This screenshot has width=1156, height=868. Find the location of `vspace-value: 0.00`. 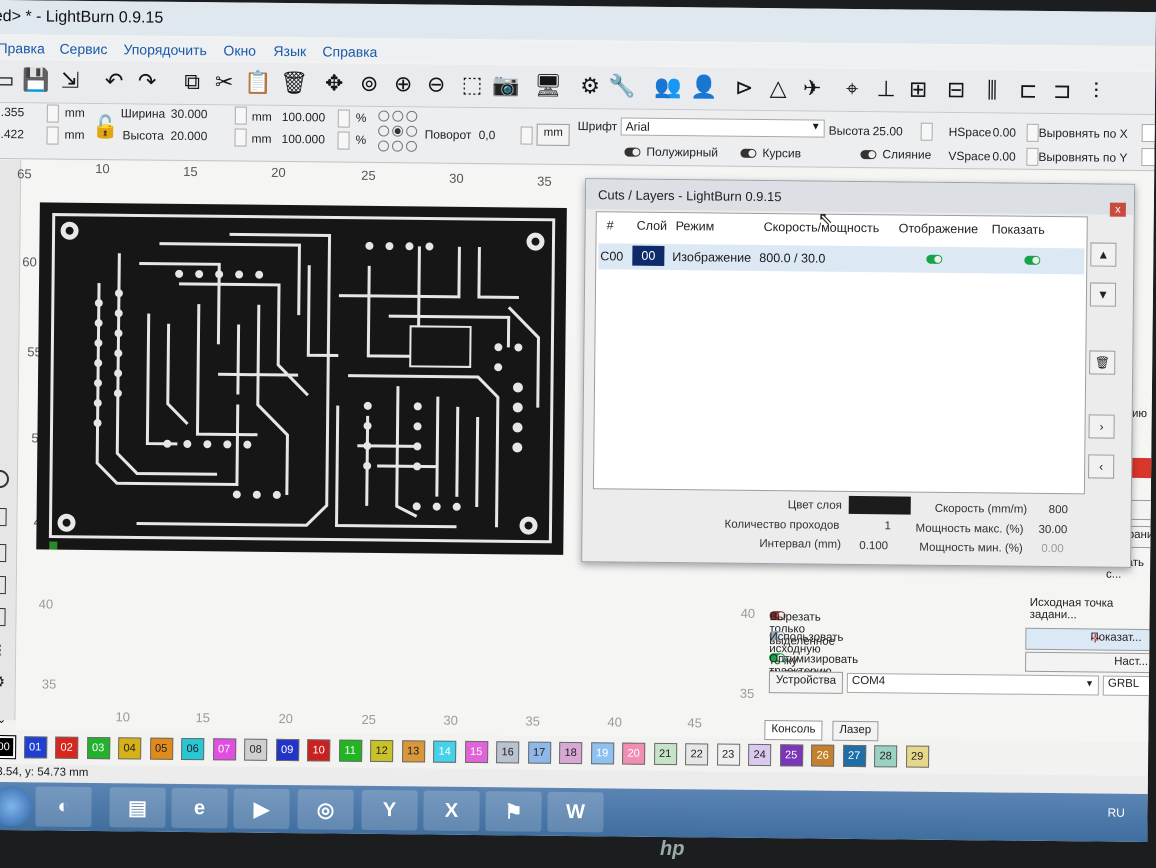

vspace-value: 0.00 is located at coordinates (1004, 156).